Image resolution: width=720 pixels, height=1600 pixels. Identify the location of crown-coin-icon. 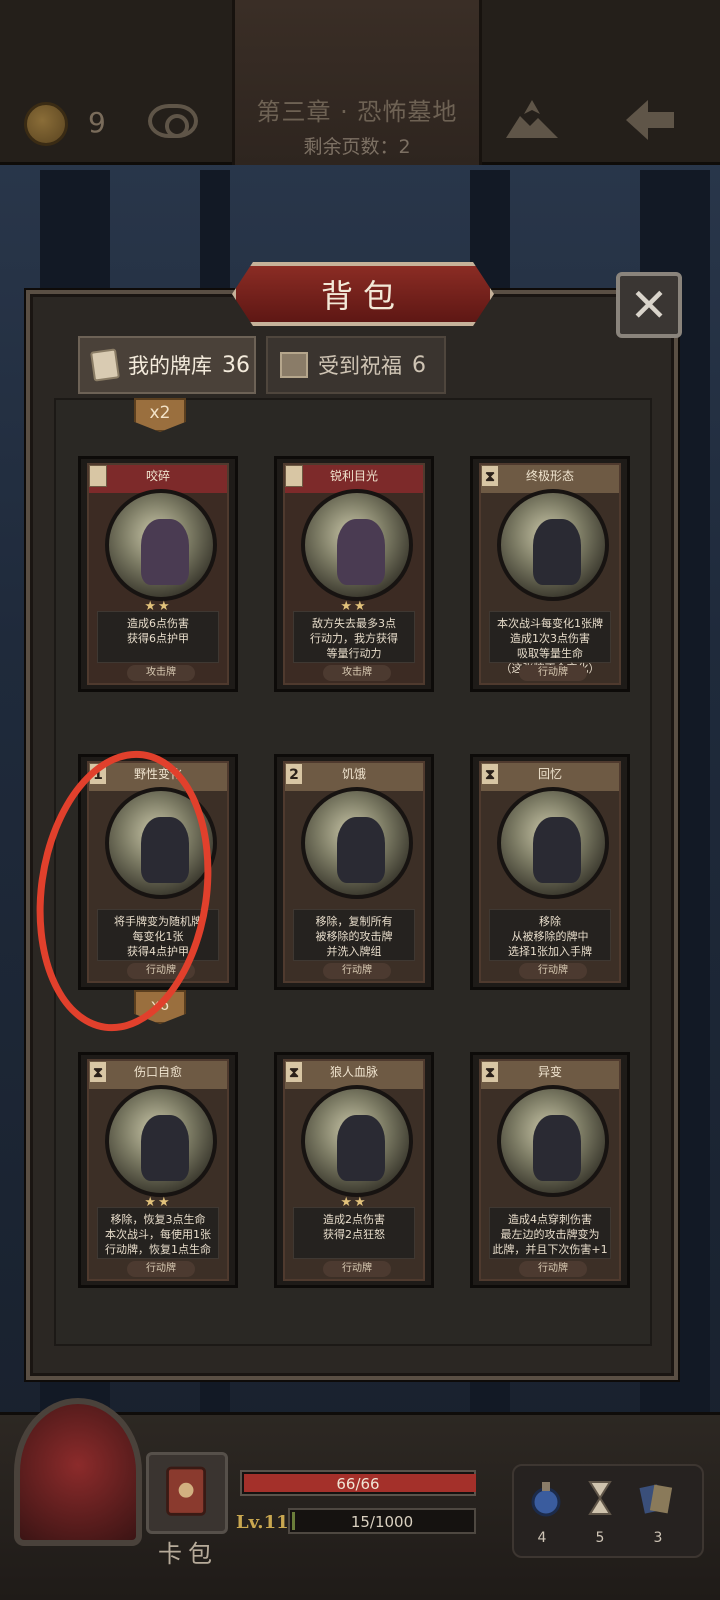
(46, 124).